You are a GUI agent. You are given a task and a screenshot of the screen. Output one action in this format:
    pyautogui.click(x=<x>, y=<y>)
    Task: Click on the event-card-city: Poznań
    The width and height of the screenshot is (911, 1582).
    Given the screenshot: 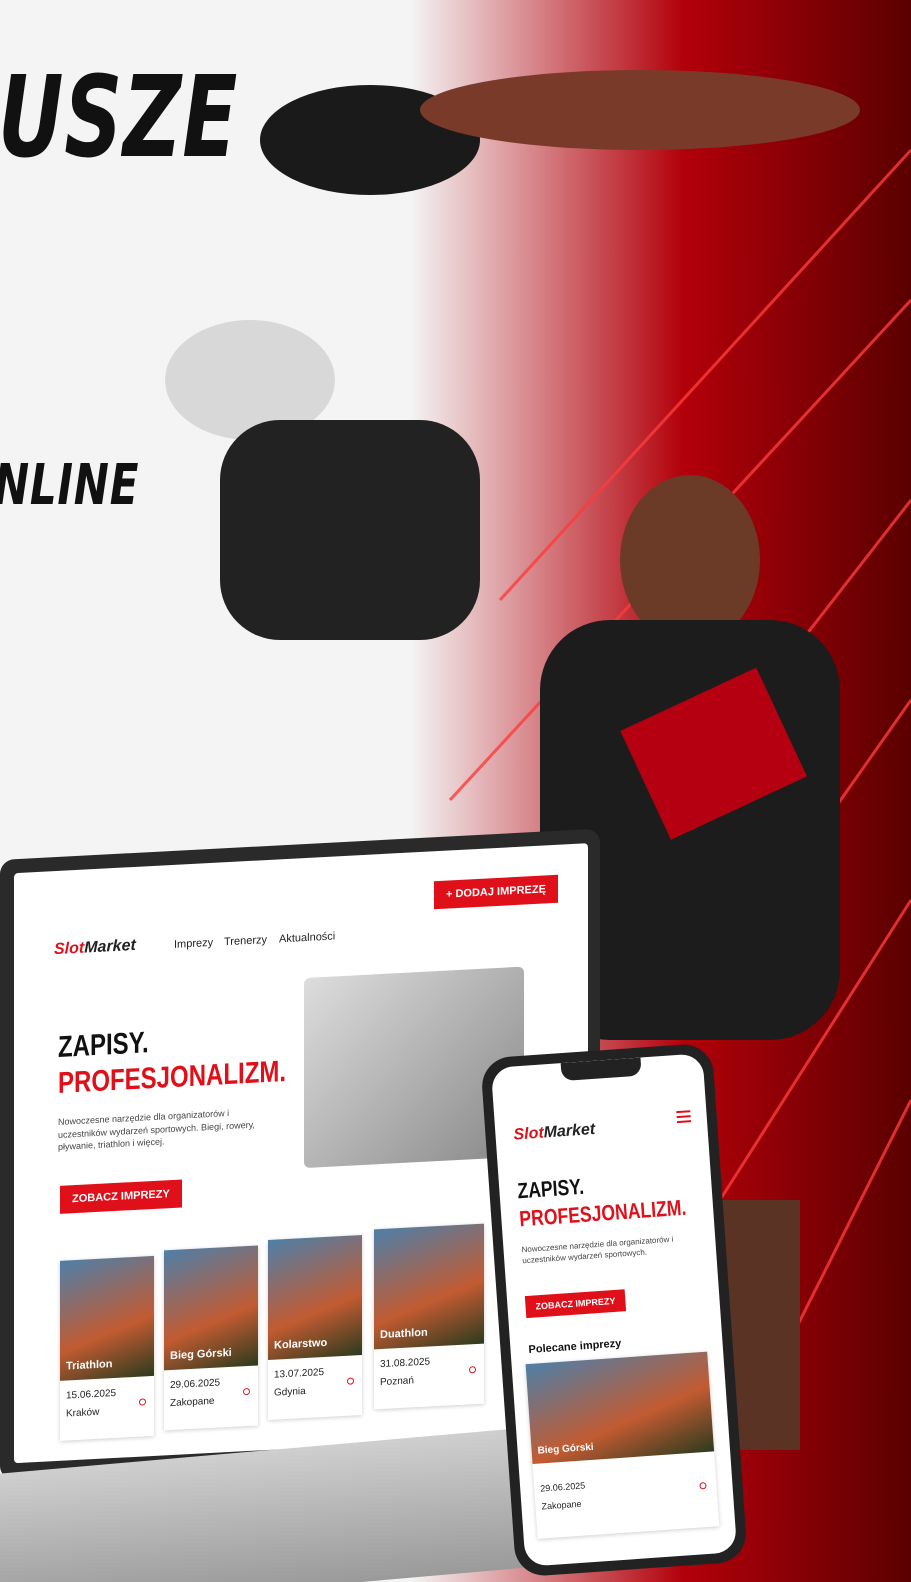 What is the action you would take?
    pyautogui.click(x=397, y=1382)
    